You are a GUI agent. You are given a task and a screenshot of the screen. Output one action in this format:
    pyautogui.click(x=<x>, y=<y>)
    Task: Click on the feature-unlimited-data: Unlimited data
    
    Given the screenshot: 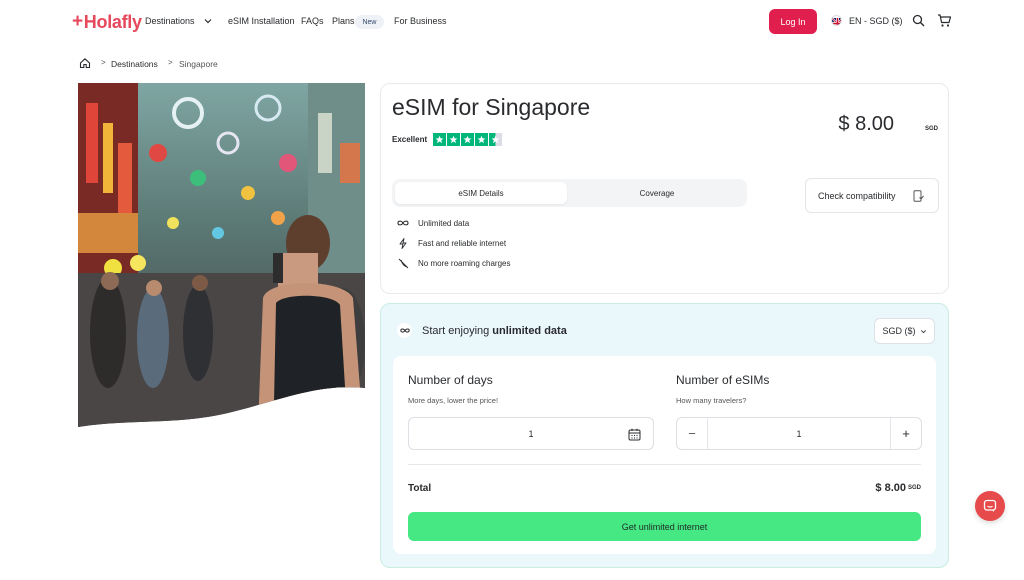 What is the action you would take?
    pyautogui.click(x=433, y=223)
    